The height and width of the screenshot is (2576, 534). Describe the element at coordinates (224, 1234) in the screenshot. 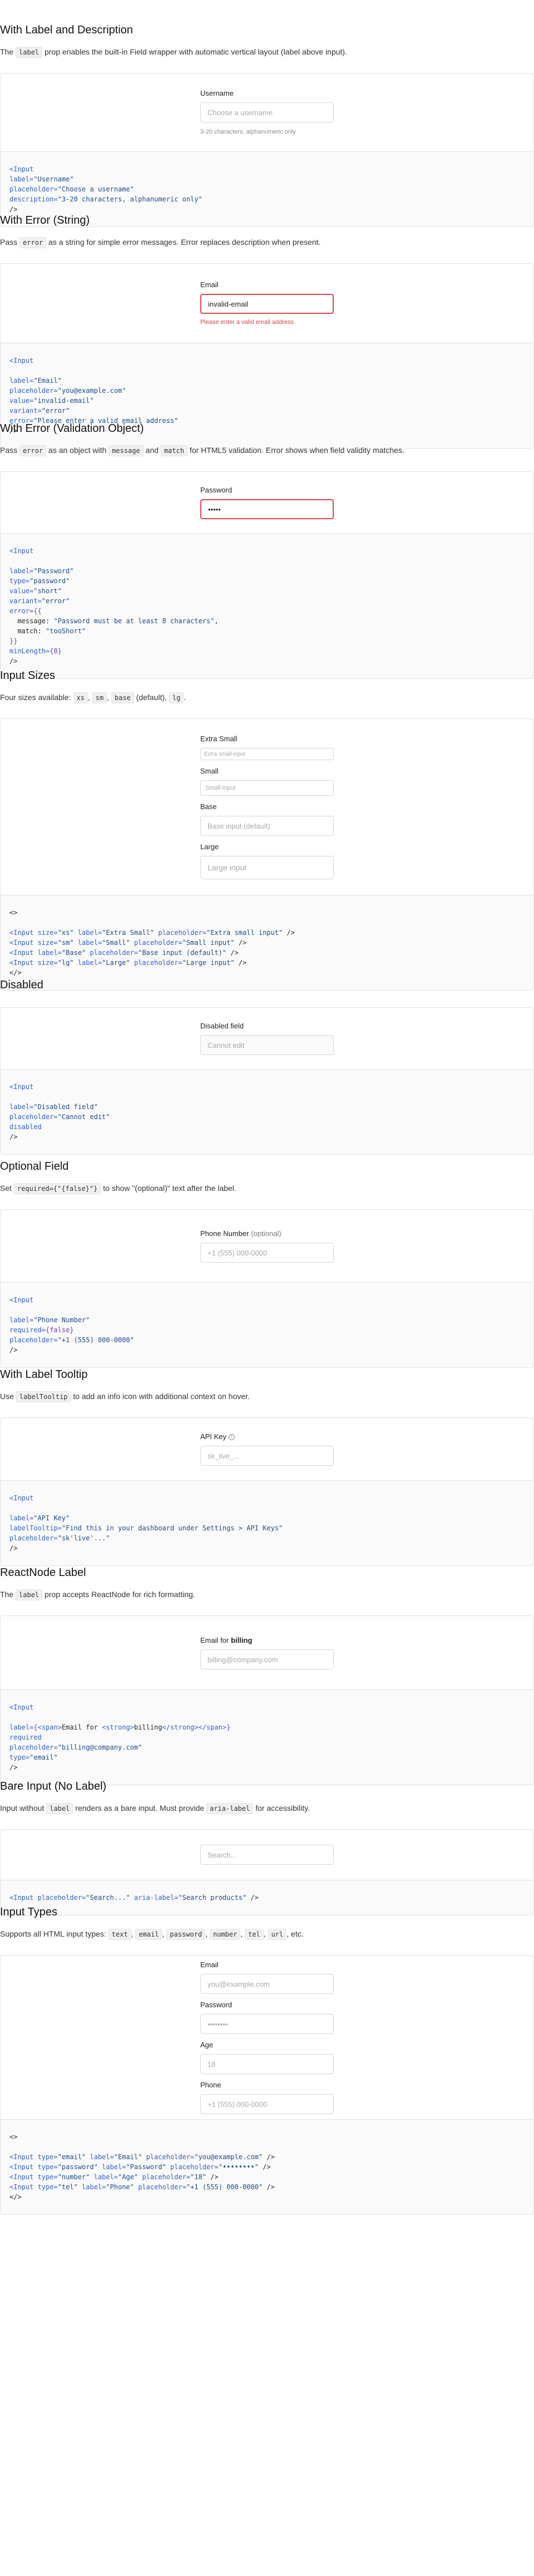

I see `label-text: Phone Number` at that location.